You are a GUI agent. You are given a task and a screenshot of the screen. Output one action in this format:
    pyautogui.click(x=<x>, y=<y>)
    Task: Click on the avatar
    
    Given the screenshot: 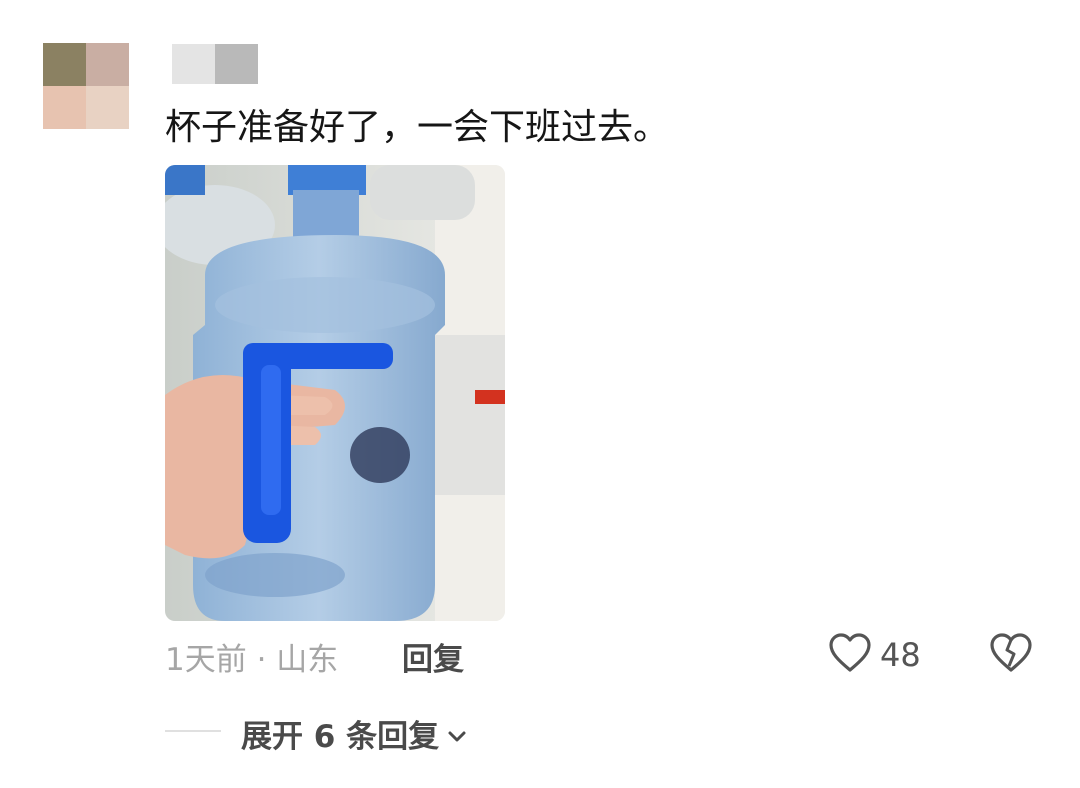 What is the action you would take?
    pyautogui.click(x=86, y=86)
    